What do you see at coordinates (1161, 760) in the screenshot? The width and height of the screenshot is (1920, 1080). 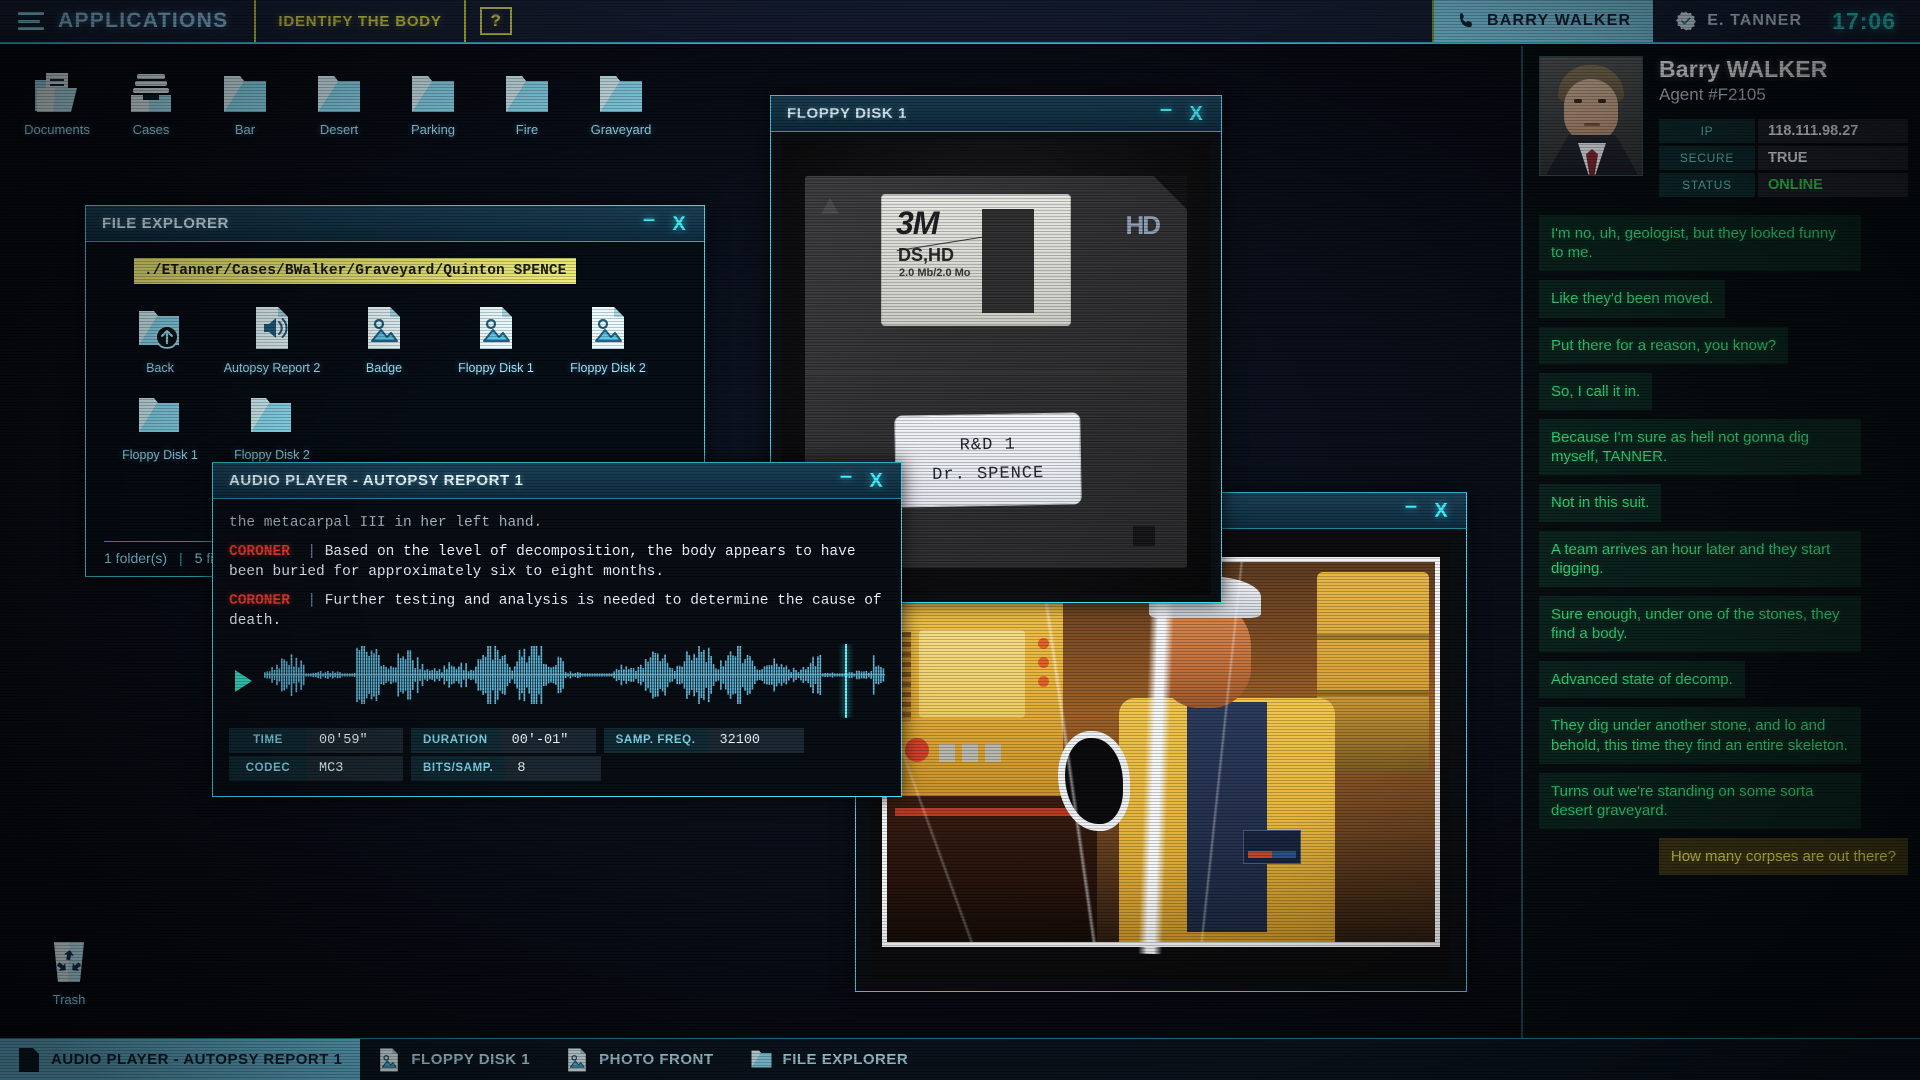 I see `photograph` at bounding box center [1161, 760].